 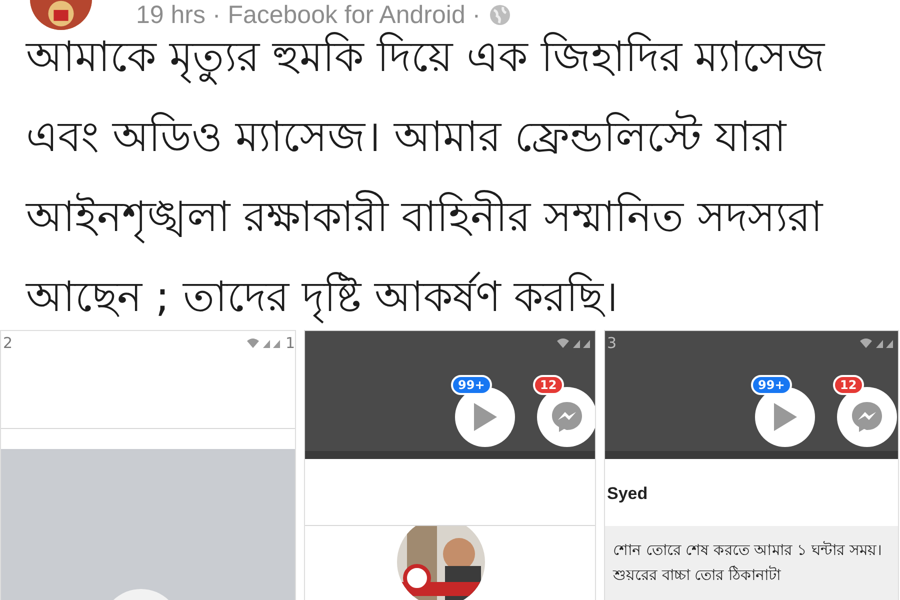 What do you see at coordinates (323, 15) in the screenshot?
I see `post-meta: 19 hrs · Facebook for Android ·` at bounding box center [323, 15].